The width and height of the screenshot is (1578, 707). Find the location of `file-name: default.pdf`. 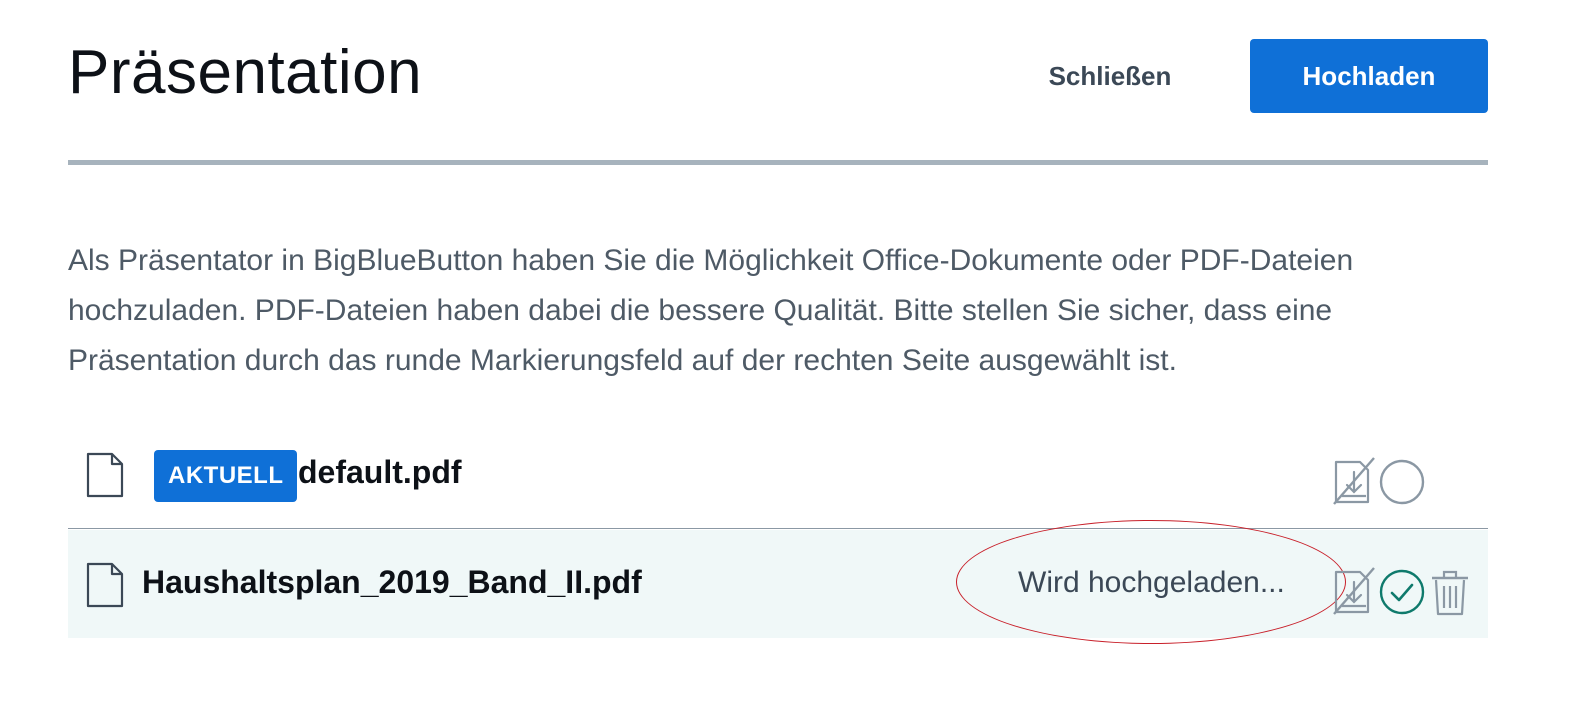

file-name: default.pdf is located at coordinates (380, 472).